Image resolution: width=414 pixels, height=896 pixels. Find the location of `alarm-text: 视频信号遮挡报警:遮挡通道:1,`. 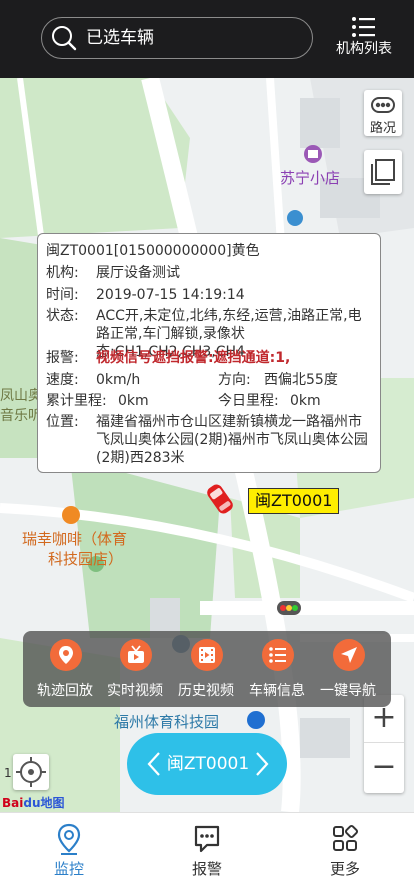

alarm-text: 视频信号遮挡报警:遮挡通道:1, is located at coordinates (193, 358).